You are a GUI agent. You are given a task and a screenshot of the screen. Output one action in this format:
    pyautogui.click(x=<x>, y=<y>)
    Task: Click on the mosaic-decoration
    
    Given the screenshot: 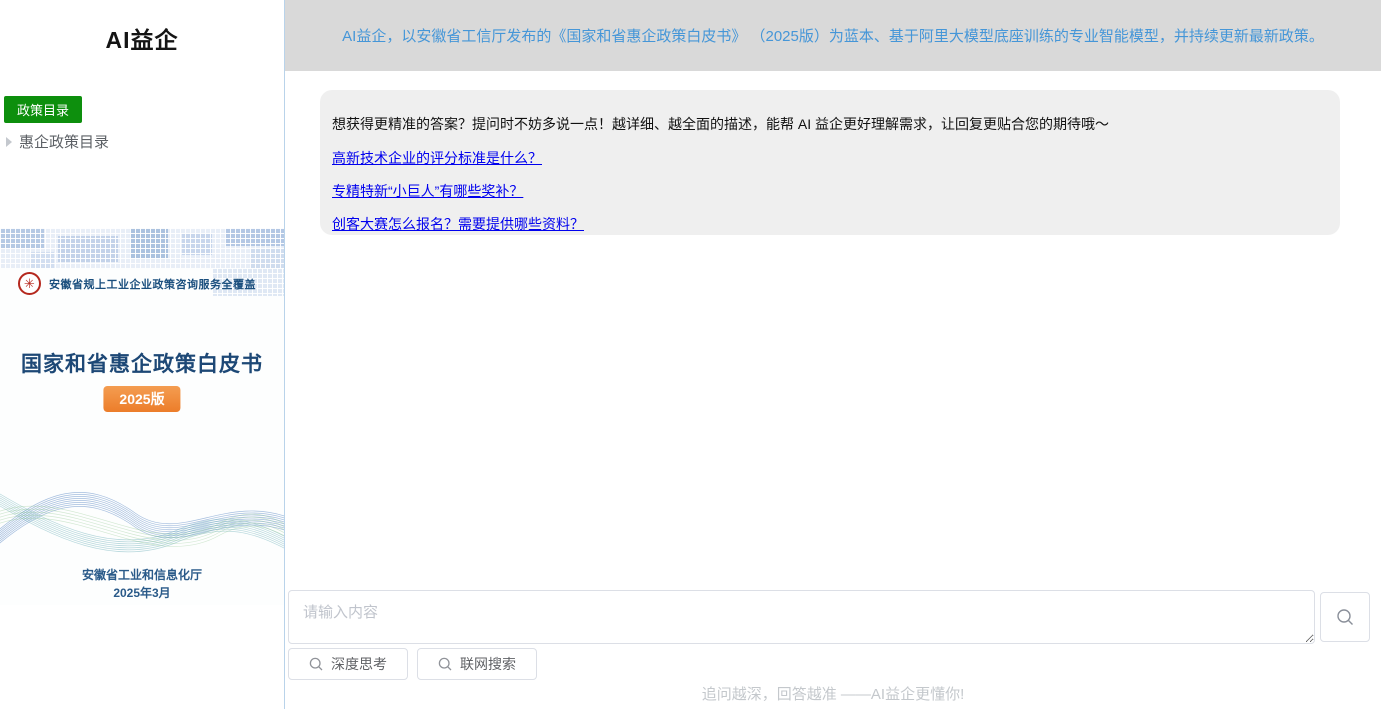 What is the action you would take?
    pyautogui.click(x=142, y=248)
    